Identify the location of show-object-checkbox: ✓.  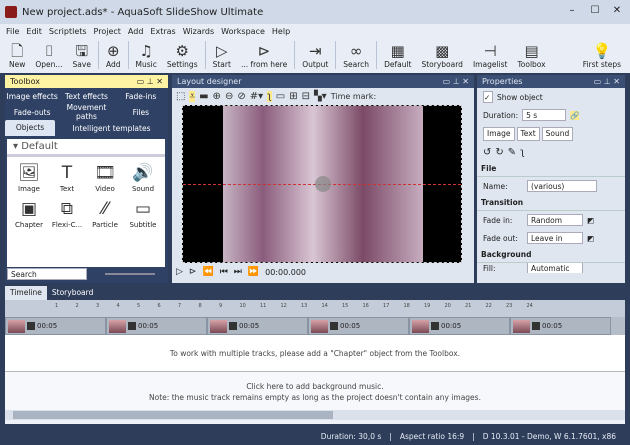
(488, 97).